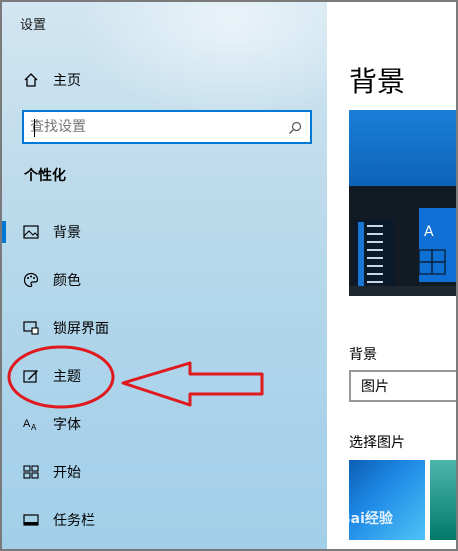  Describe the element at coordinates (363, 355) in the screenshot. I see `background-label: 背景` at that location.